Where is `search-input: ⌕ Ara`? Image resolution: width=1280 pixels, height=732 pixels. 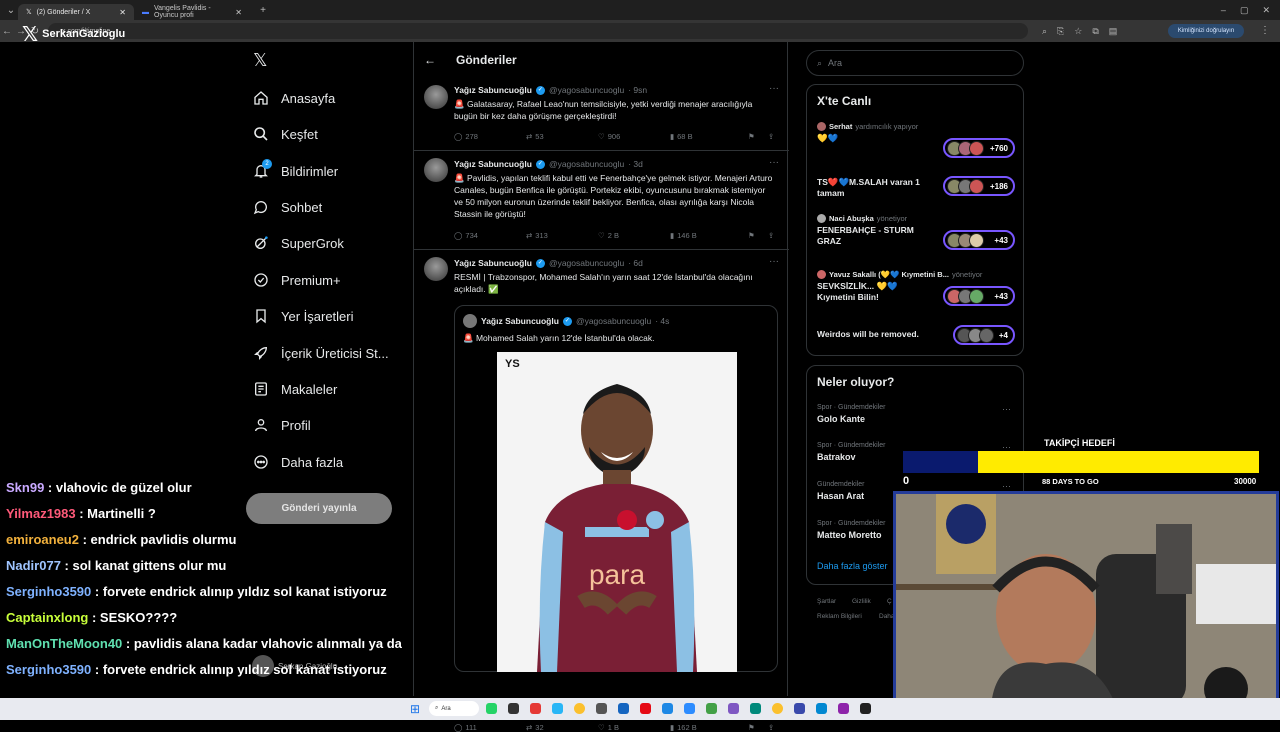 search-input: ⌕ Ara is located at coordinates (915, 63).